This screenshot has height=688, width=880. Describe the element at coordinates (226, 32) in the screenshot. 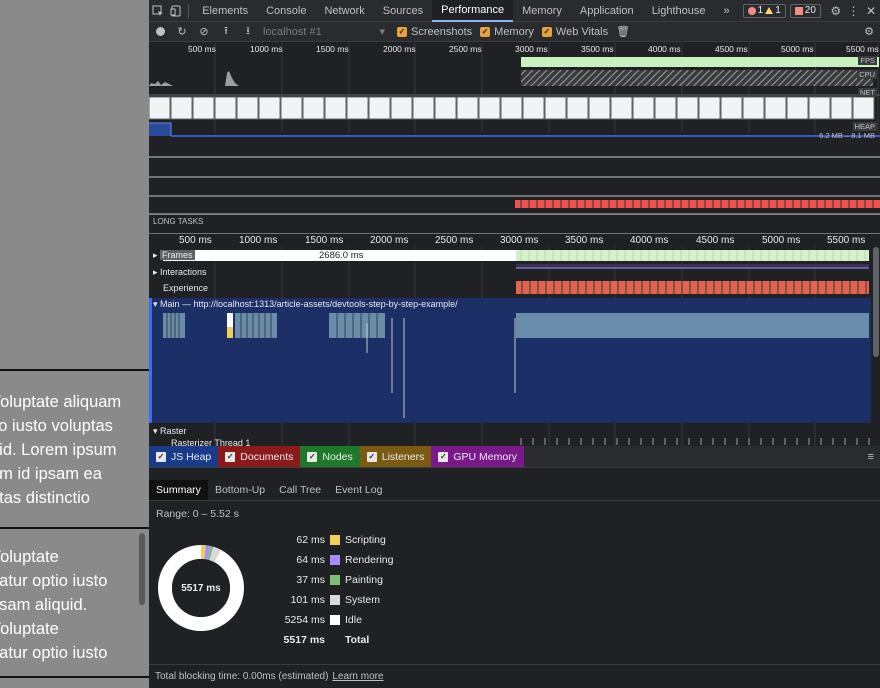

I see `upload-profile-icon: ⭱` at that location.